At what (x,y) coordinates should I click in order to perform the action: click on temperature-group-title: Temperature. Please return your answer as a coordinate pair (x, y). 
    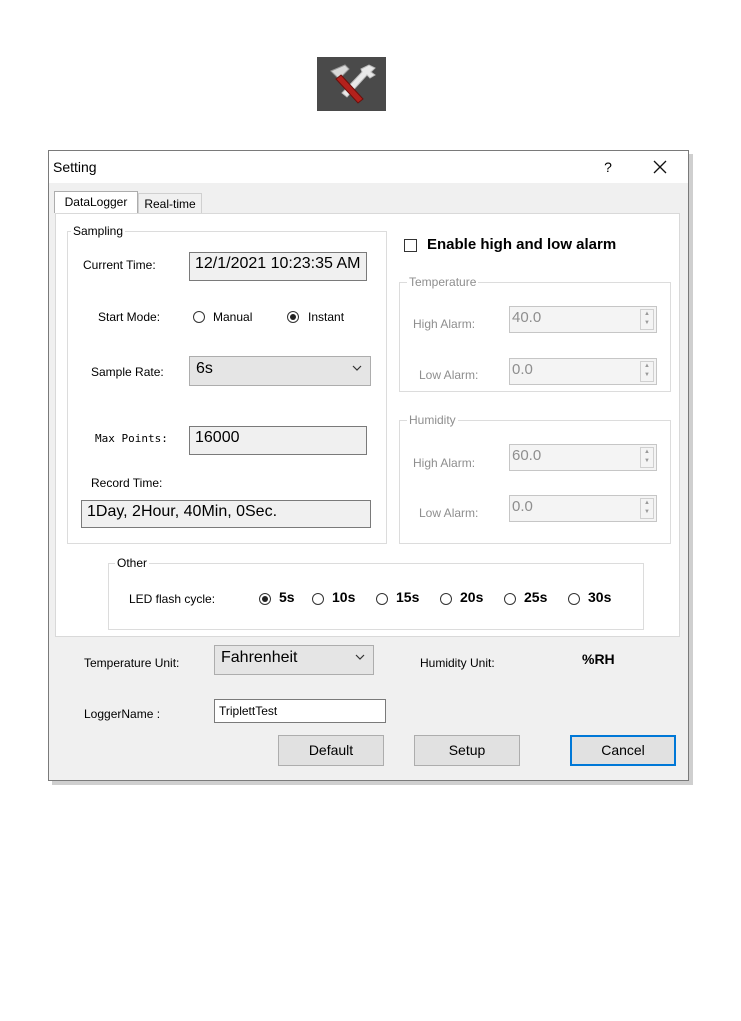
    Looking at the image, I should click on (443, 282).